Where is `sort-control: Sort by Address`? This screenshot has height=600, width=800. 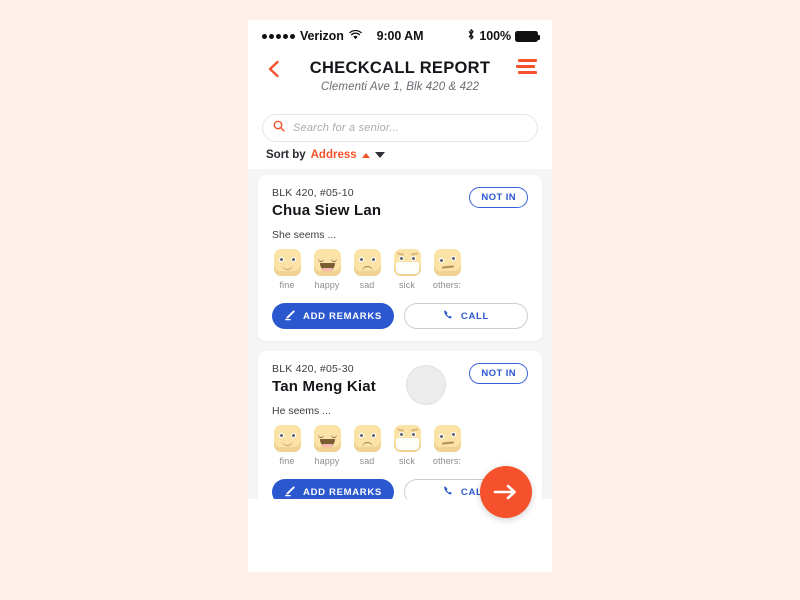
sort-control: Sort by Address is located at coordinates (400, 155).